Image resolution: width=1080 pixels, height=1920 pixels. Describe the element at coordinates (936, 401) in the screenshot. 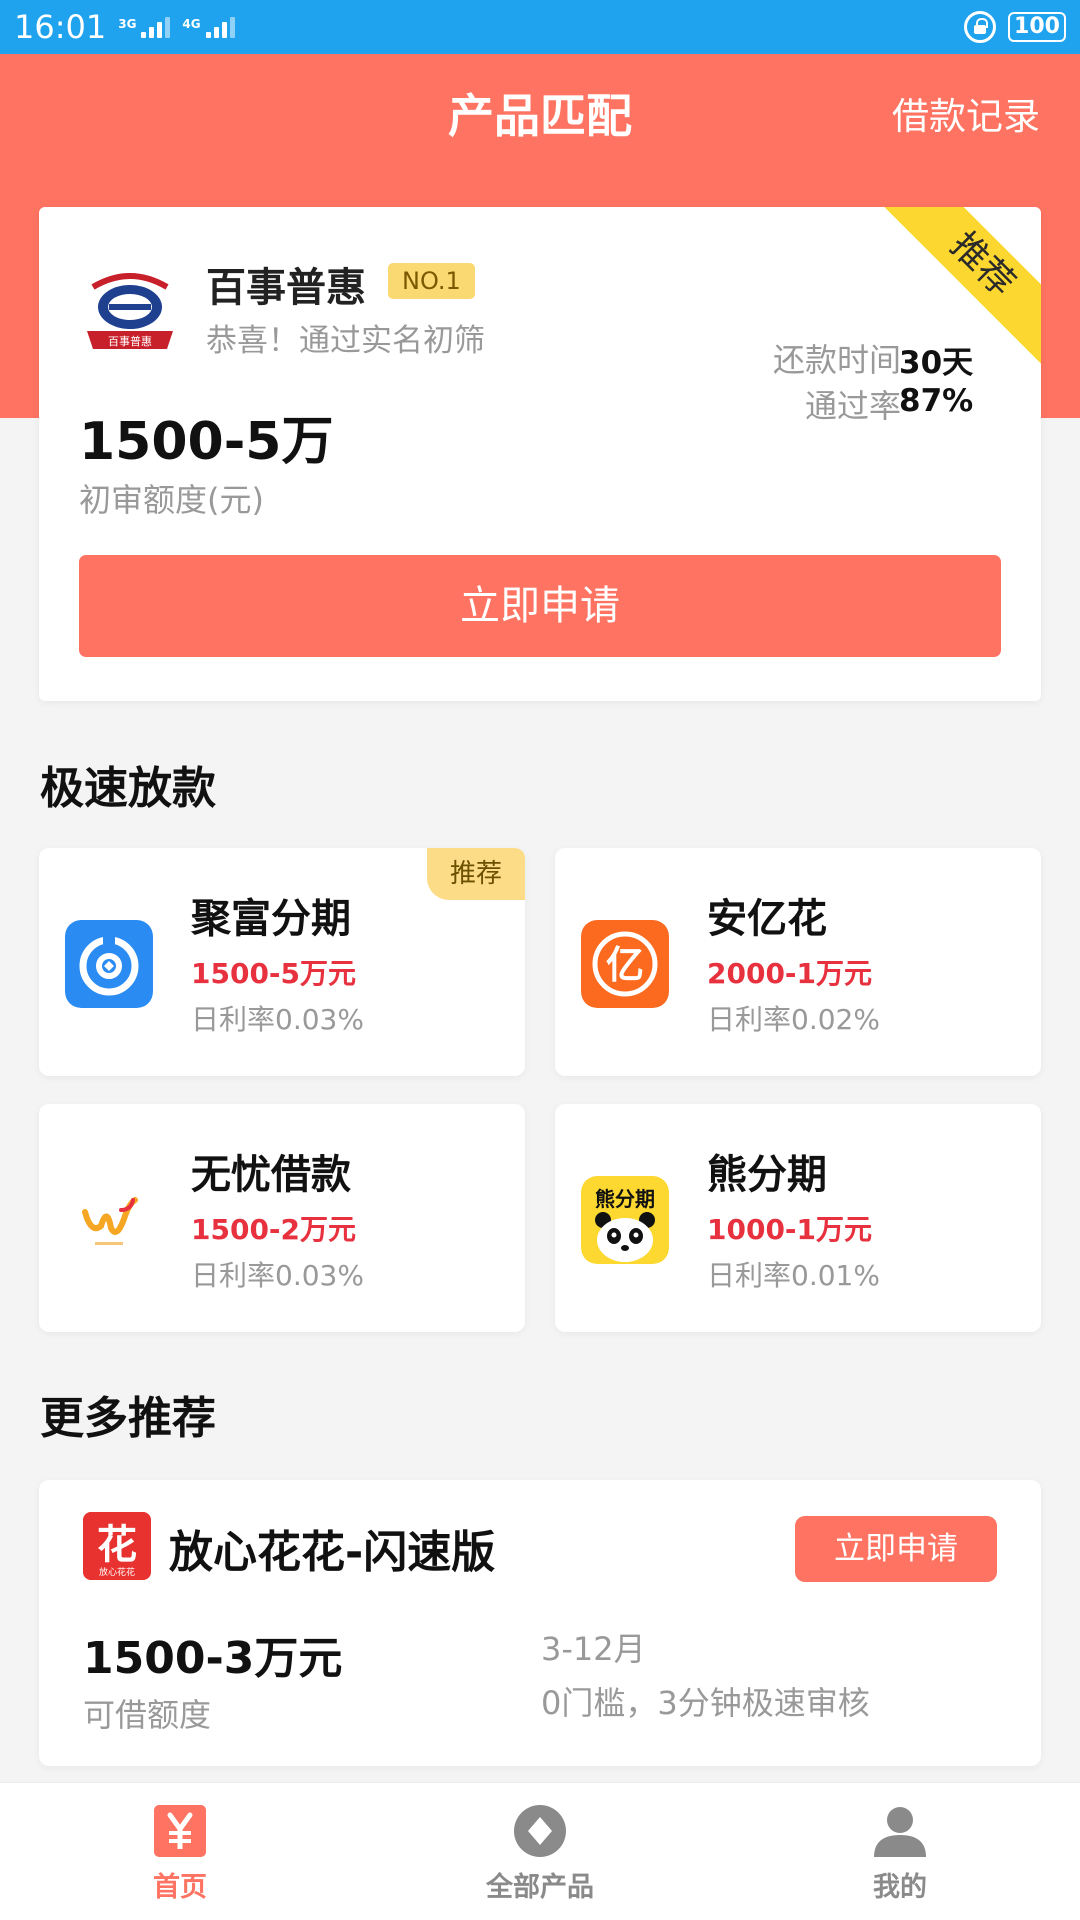

I see `pass-rate-value: 87%` at that location.